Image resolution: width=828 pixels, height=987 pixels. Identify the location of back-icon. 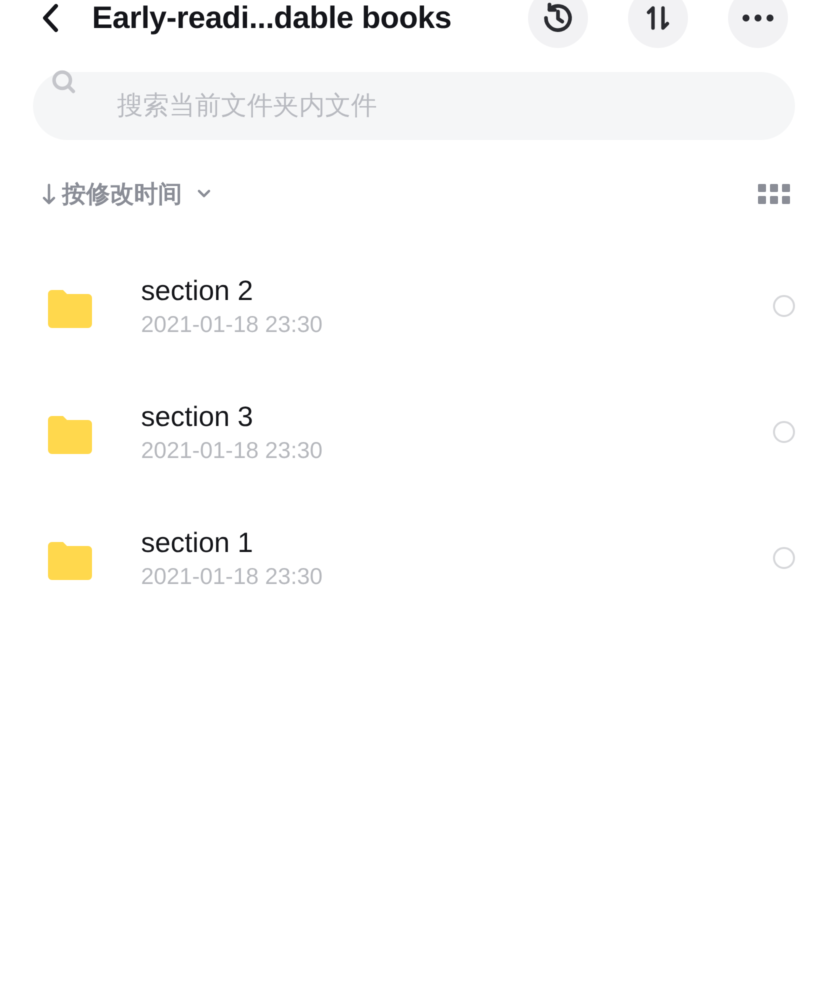
(50, 18).